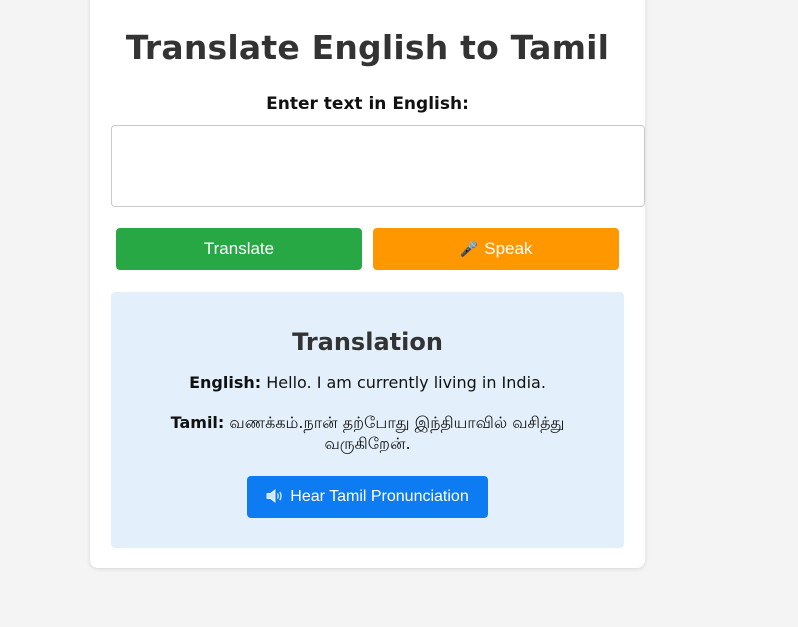 The height and width of the screenshot is (627, 798). I want to click on english-text: Hello. I am currently living in India., so click(406, 382).